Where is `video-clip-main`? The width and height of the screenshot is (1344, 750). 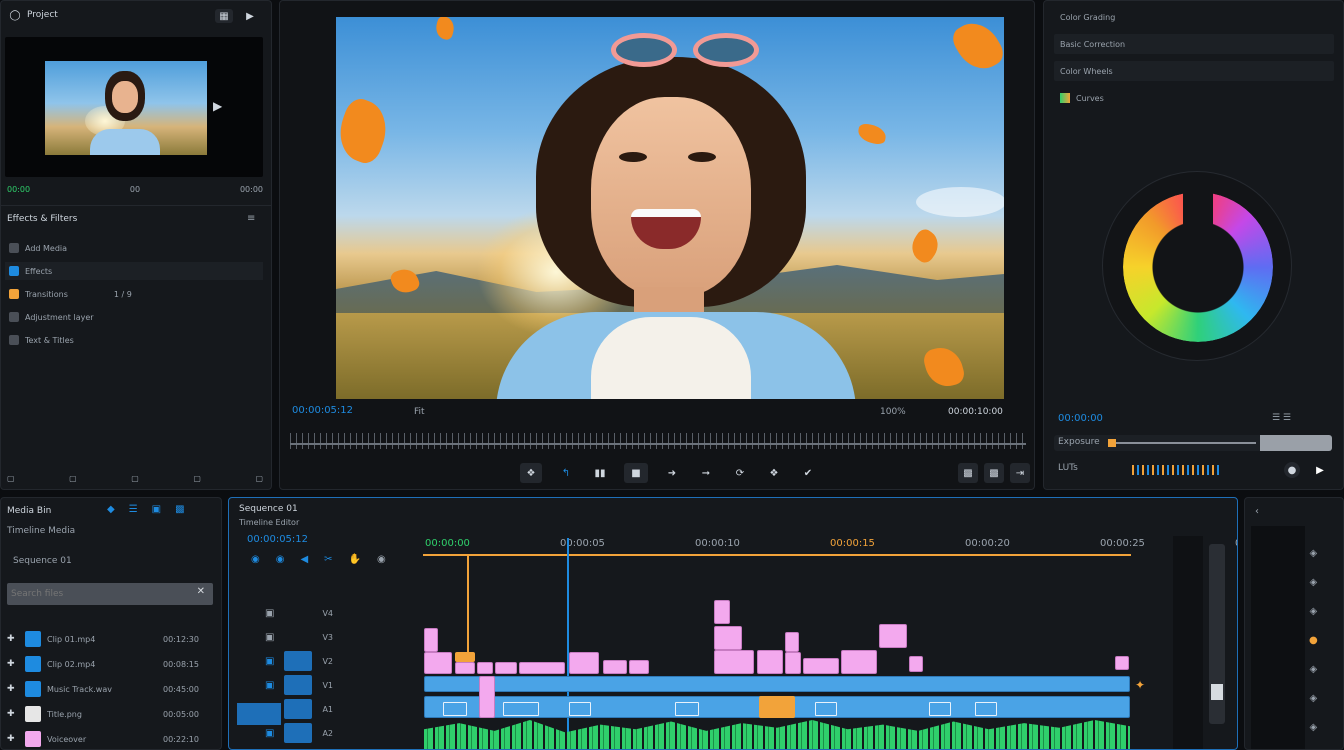
video-clip-main is located at coordinates (777, 684).